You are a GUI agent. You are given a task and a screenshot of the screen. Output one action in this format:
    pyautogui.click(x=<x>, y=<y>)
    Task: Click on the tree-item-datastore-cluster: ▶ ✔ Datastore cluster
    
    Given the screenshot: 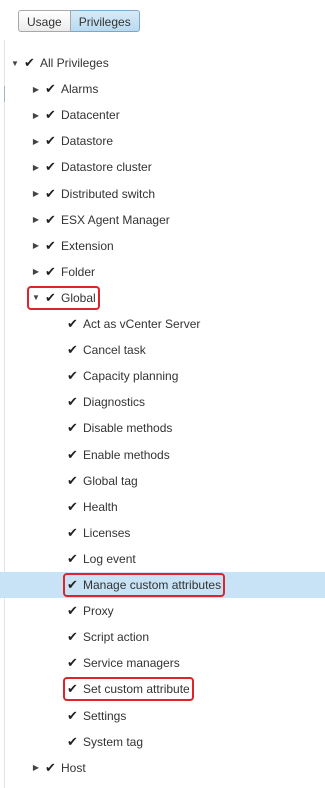 What is the action you would take?
    pyautogui.click(x=162, y=167)
    